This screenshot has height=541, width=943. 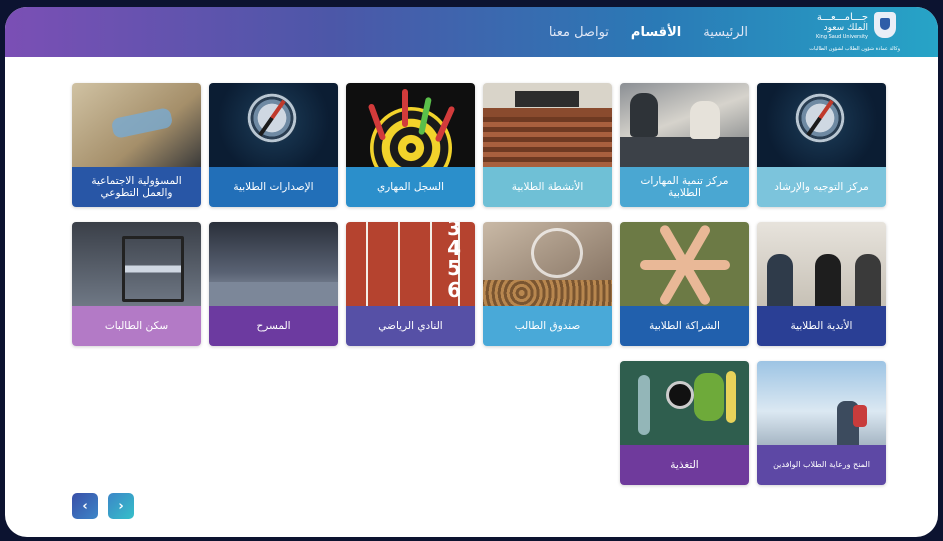 What do you see at coordinates (821, 264) in the screenshot?
I see `team-image` at bounding box center [821, 264].